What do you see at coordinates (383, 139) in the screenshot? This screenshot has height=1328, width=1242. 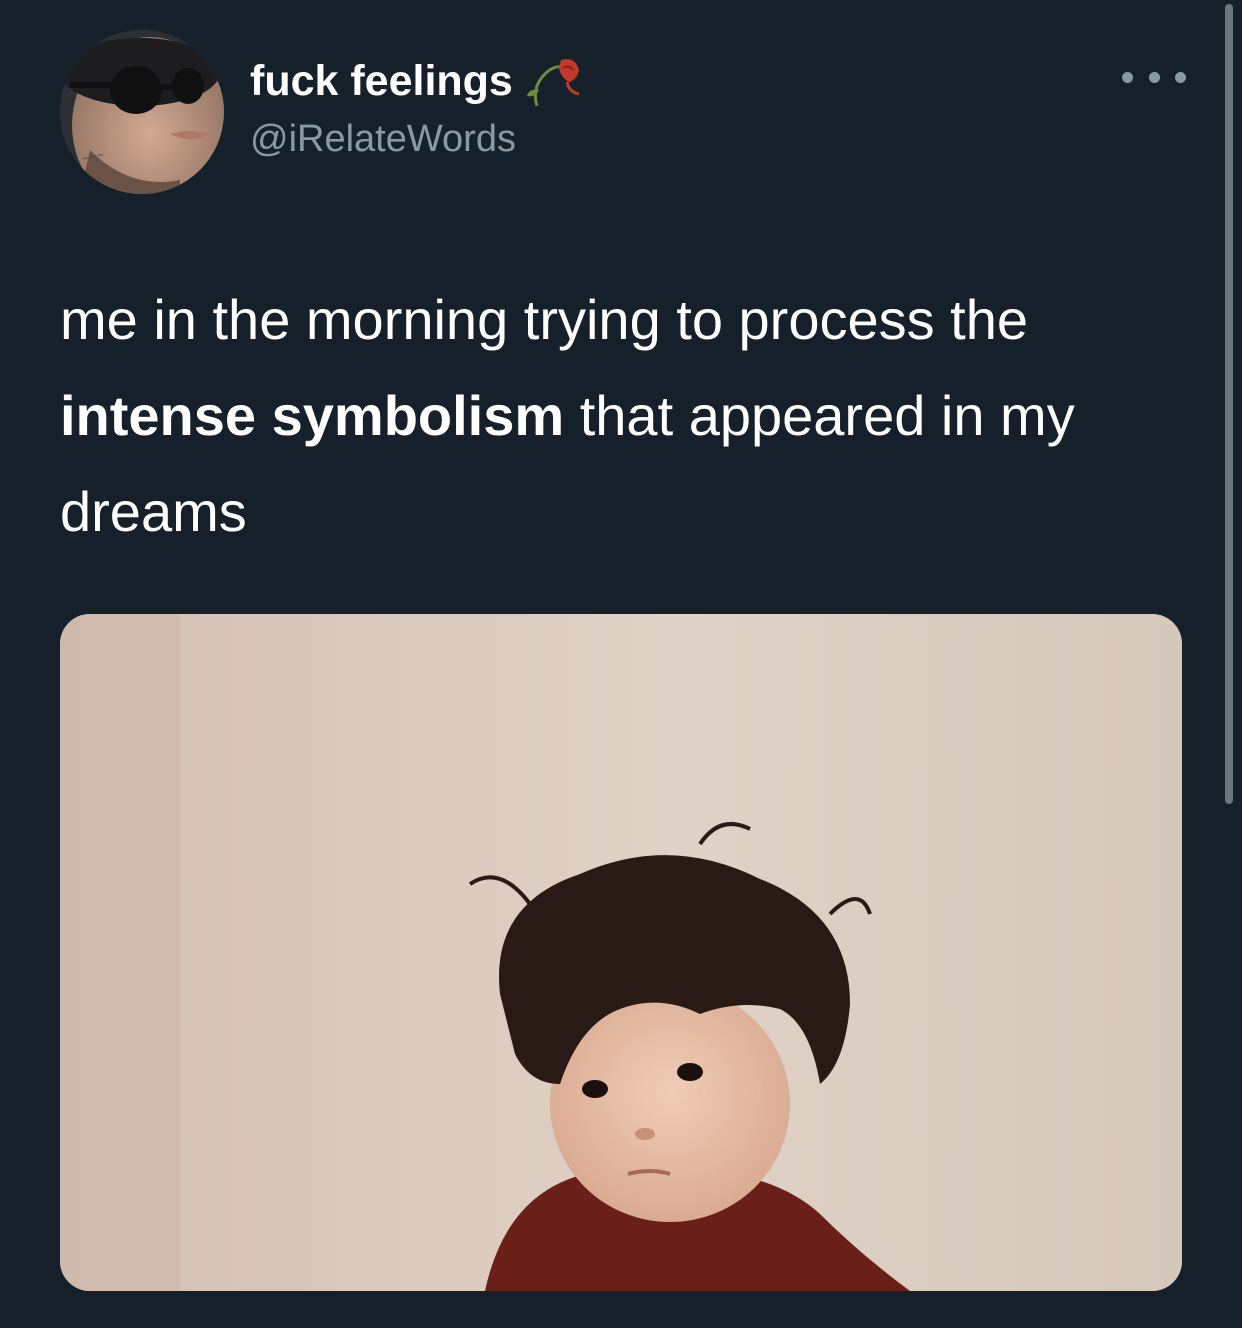 I see `user-handle: @iRelateWords` at bounding box center [383, 139].